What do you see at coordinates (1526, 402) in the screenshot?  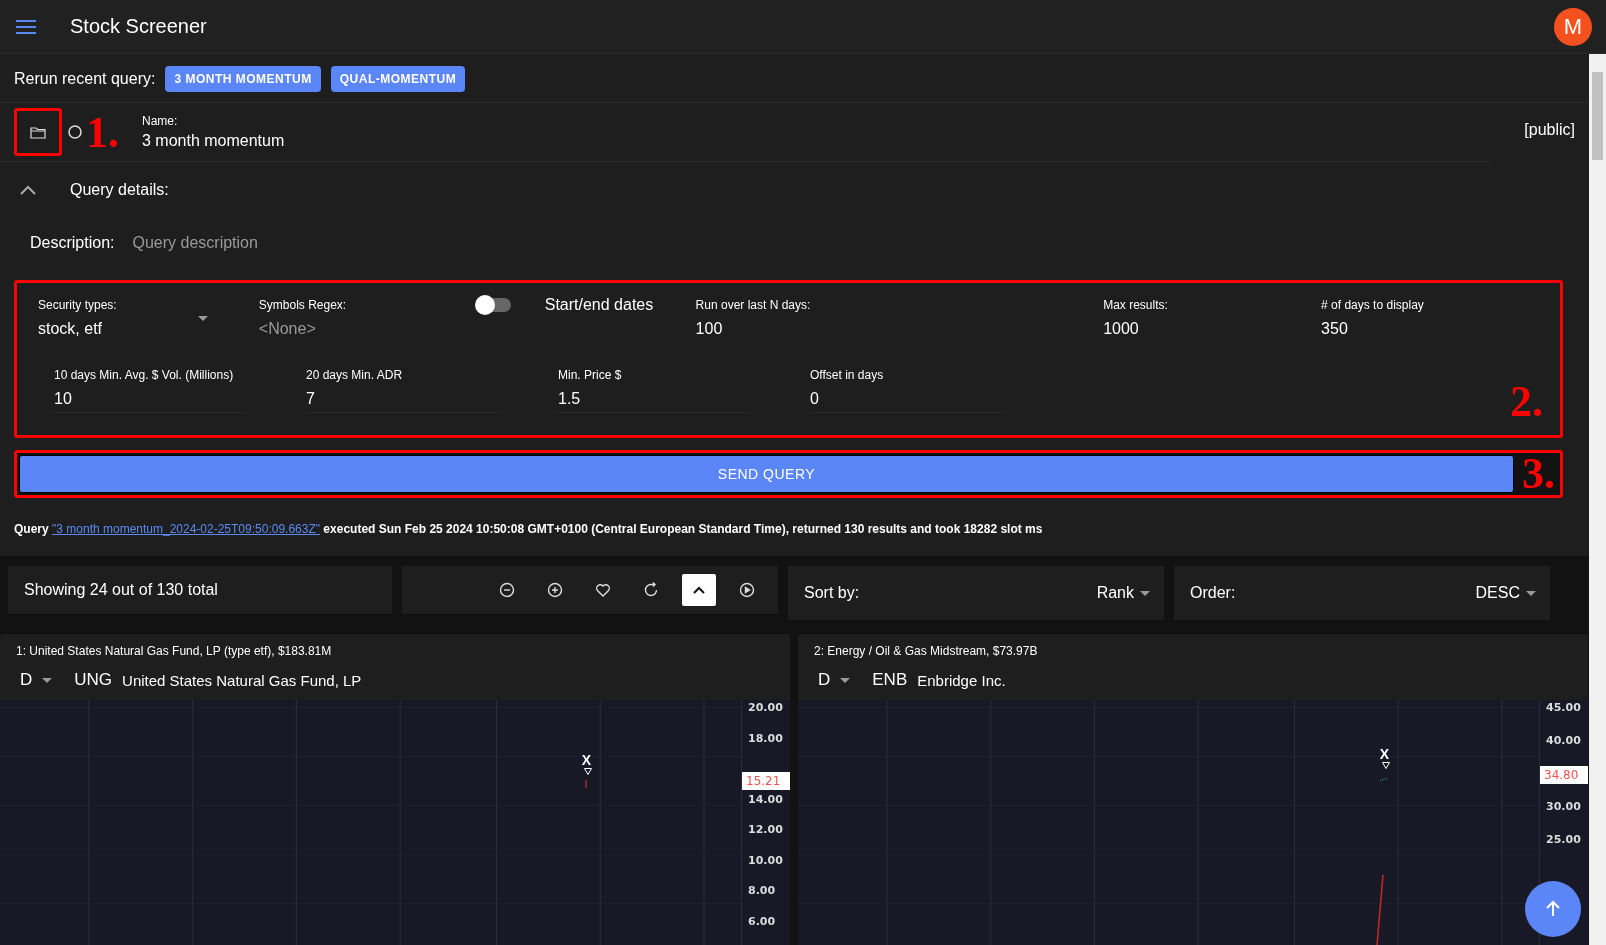 I see `annotation-number: 2.` at bounding box center [1526, 402].